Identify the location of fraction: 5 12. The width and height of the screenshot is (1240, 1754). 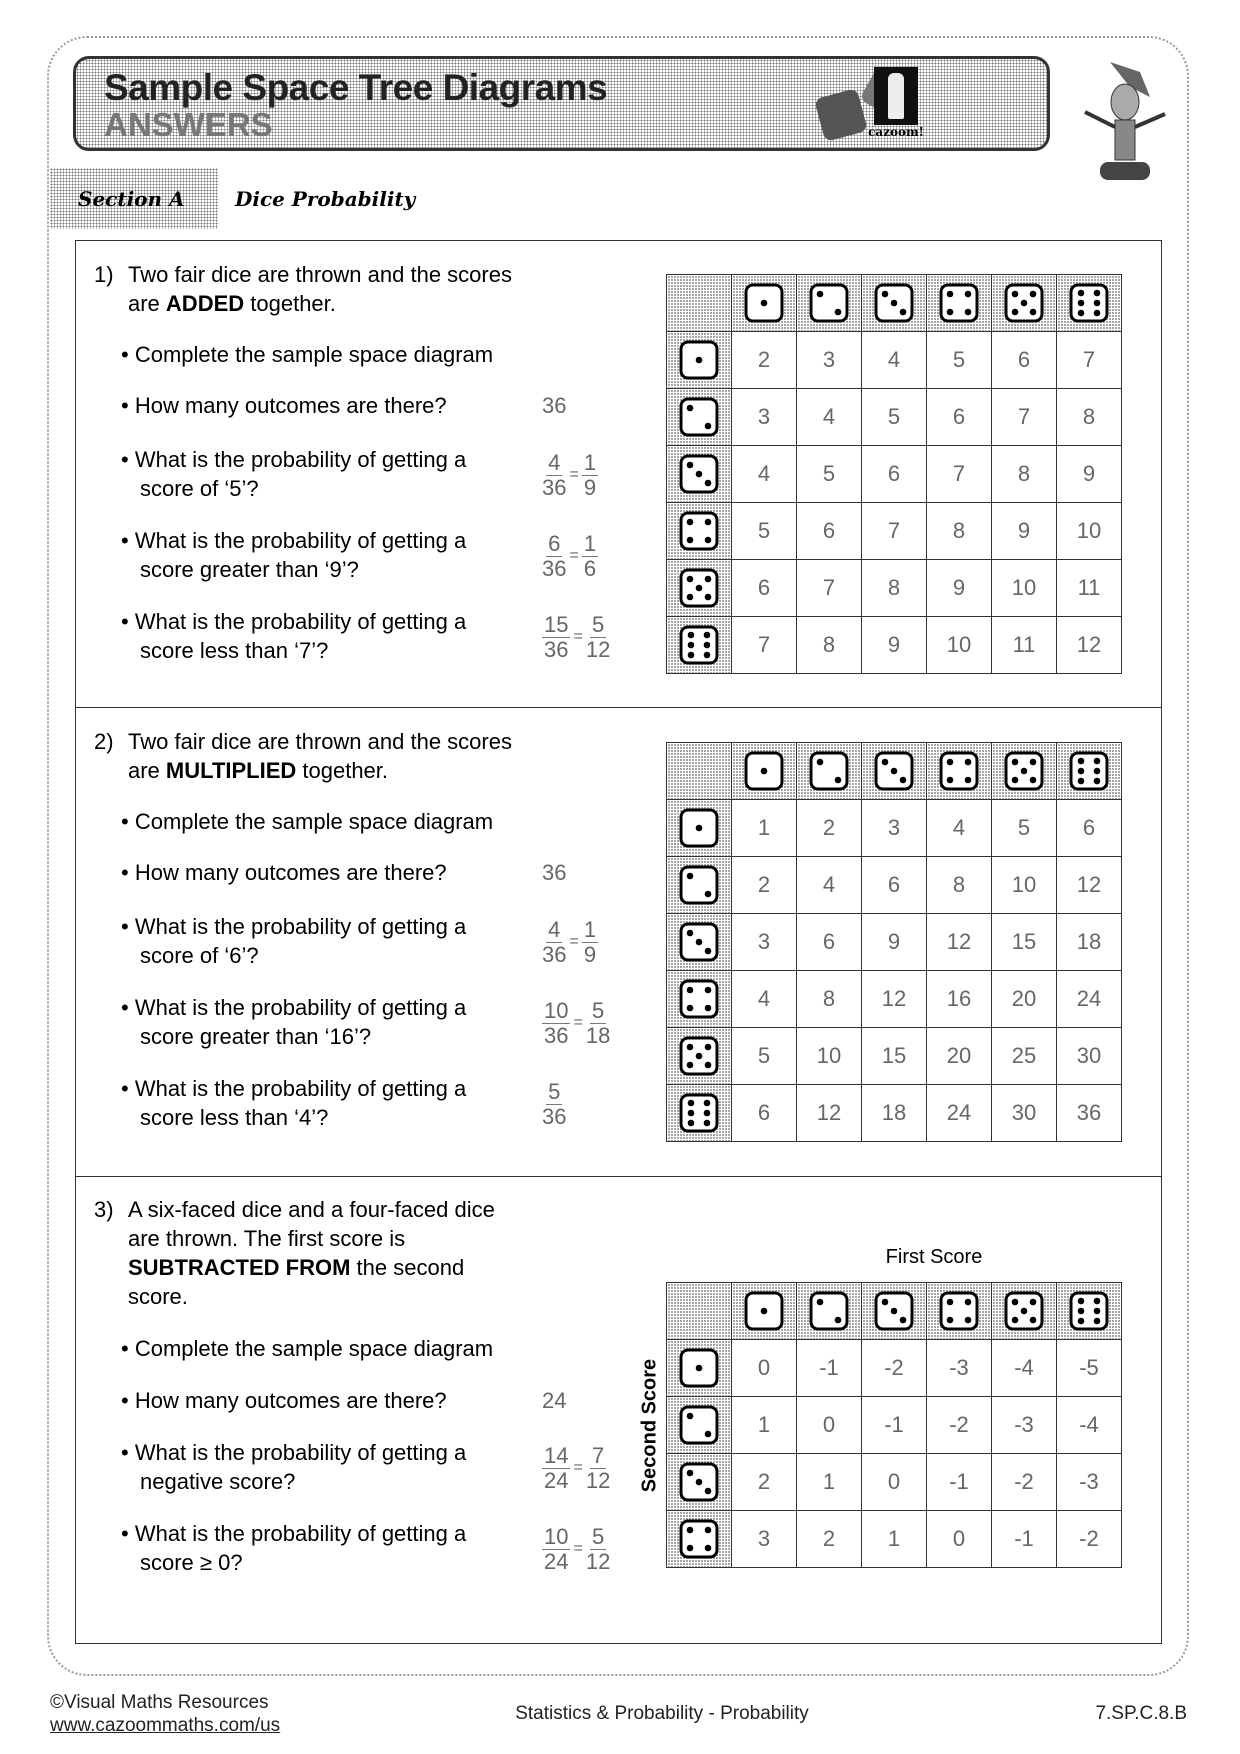
(598, 637).